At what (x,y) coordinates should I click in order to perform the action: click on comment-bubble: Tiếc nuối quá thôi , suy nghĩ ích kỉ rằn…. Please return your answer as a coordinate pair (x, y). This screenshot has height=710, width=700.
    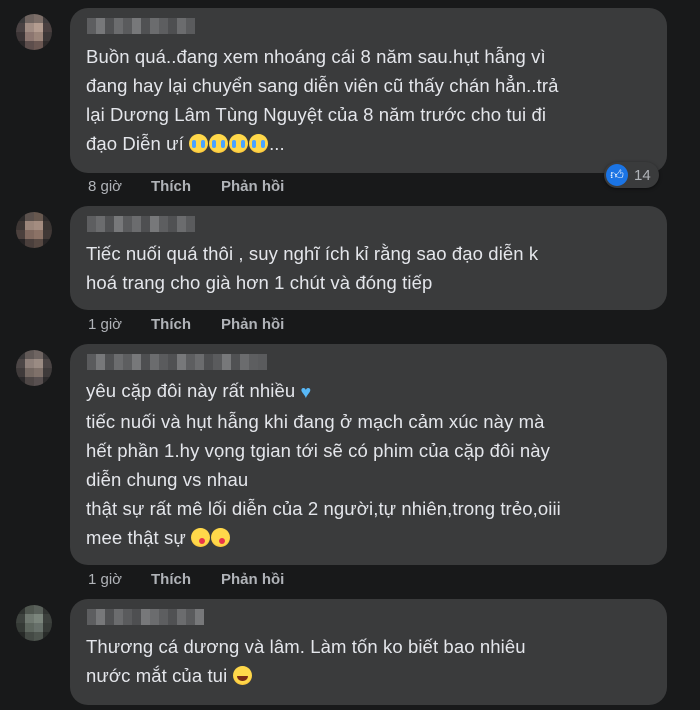
    Looking at the image, I should click on (368, 258).